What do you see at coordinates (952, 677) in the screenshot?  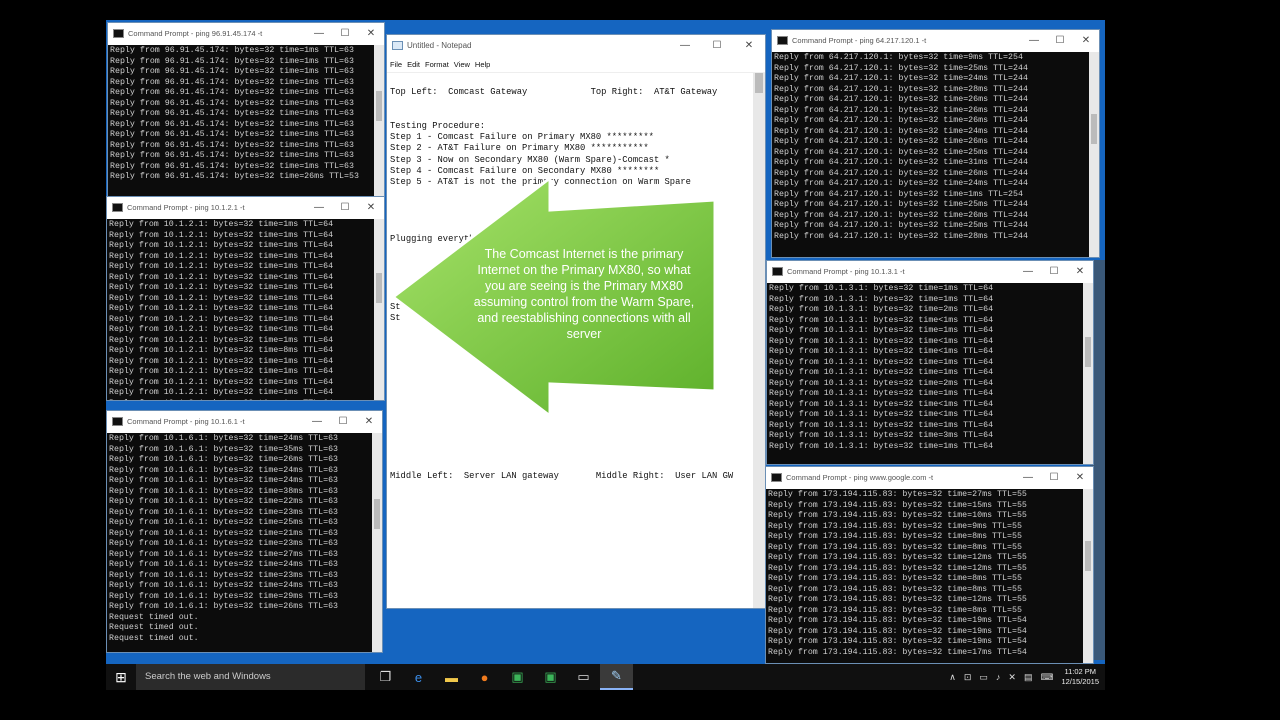 I see `show-hidden-icons-icon: ∧` at bounding box center [952, 677].